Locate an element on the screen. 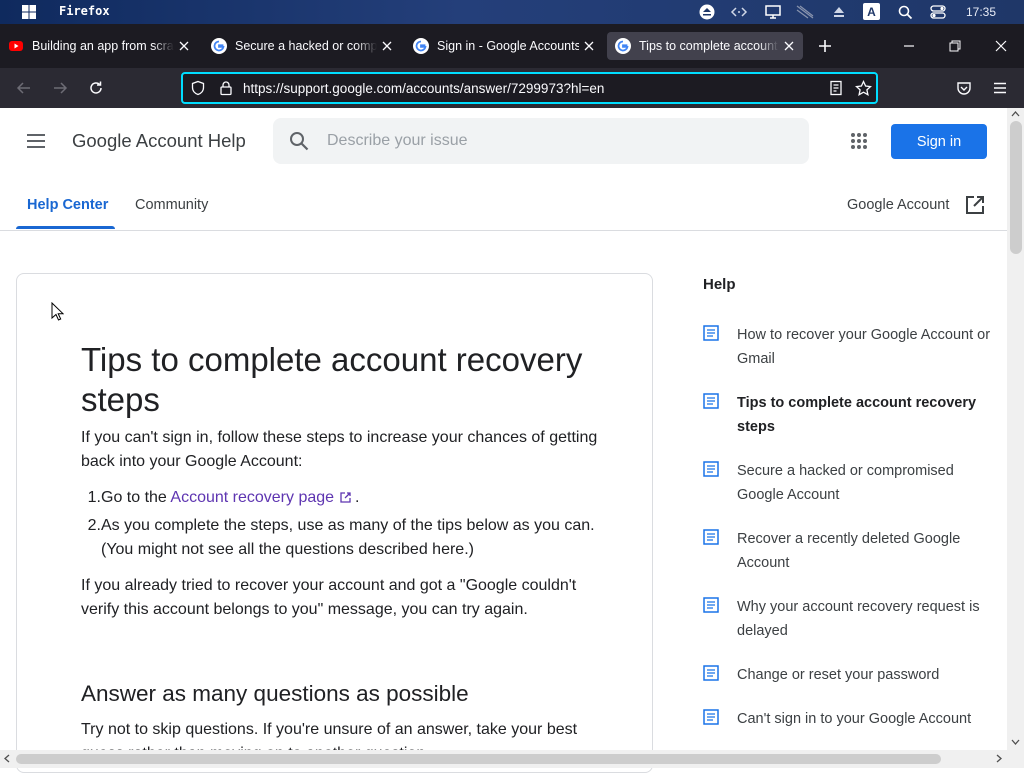  article-title: Tips to complete account recovery steps is located at coordinates (332, 379).